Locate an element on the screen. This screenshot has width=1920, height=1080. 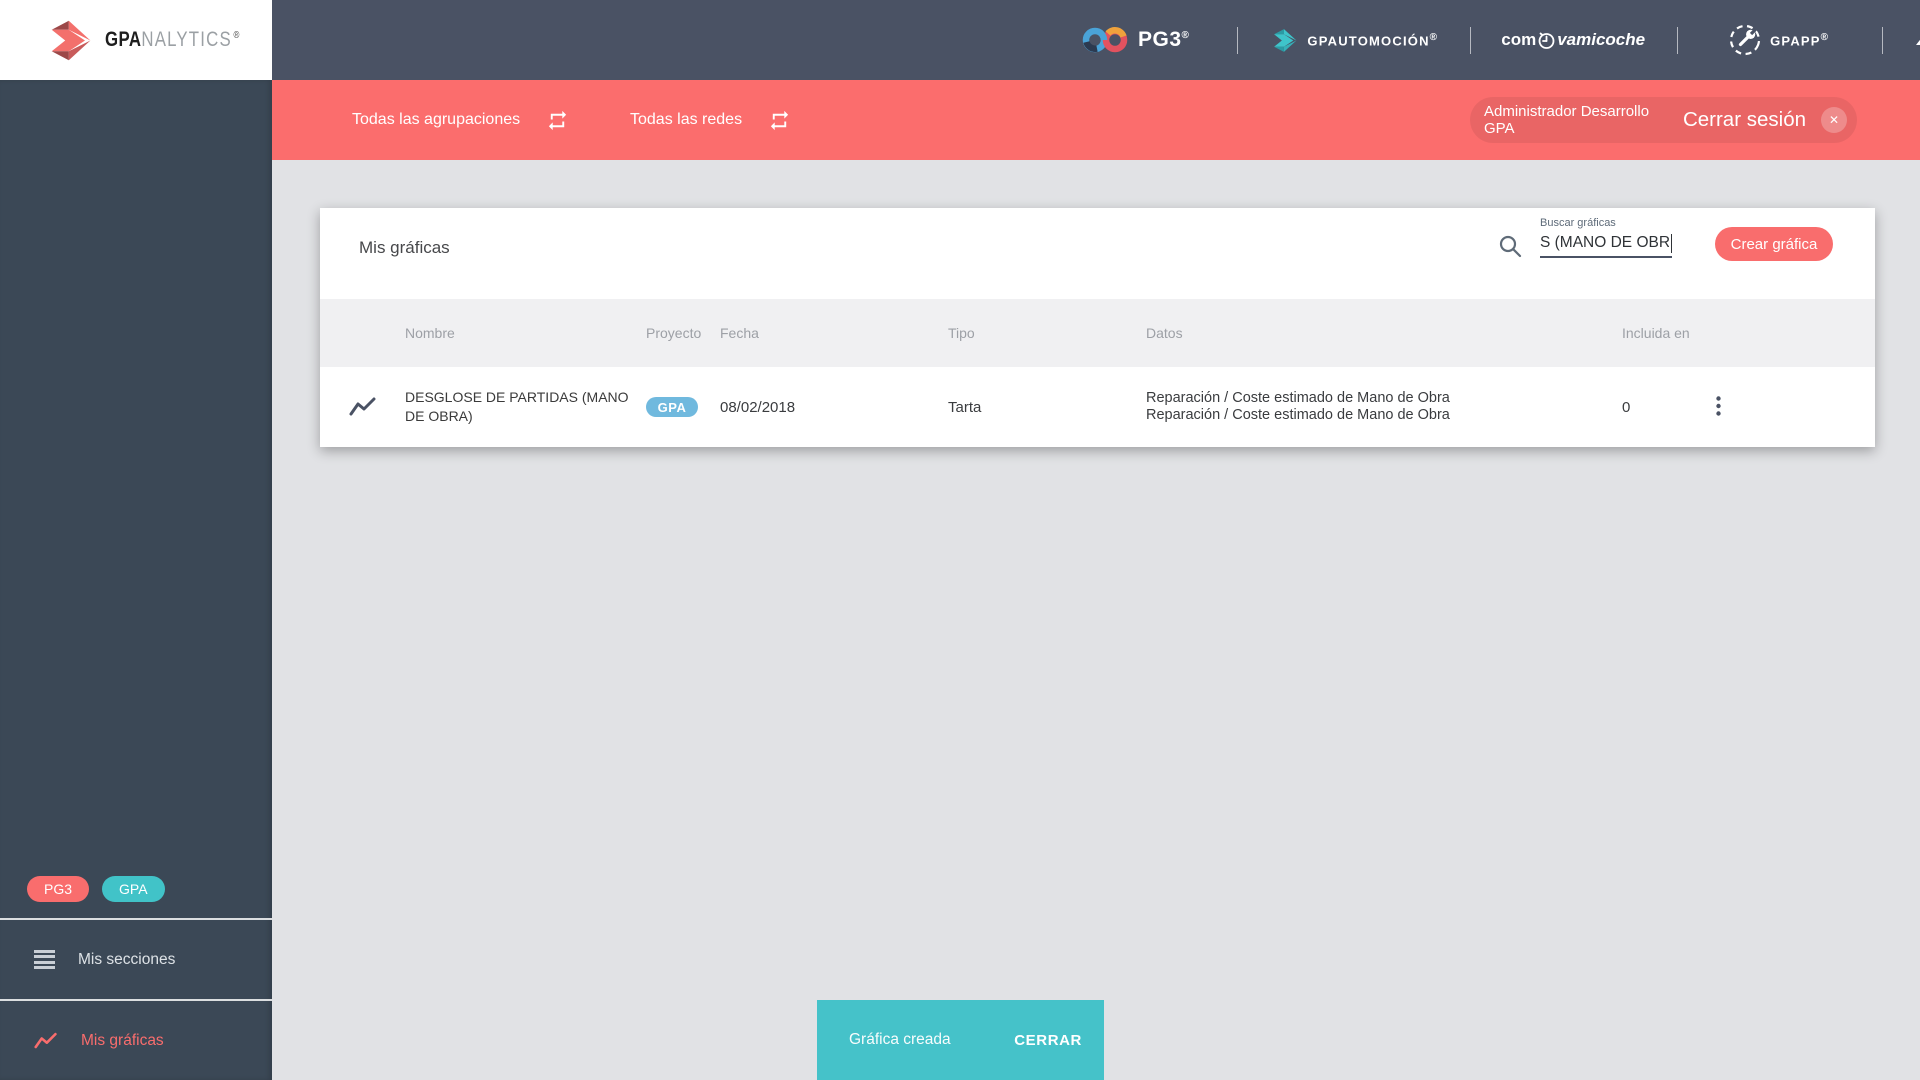
gpapp-label: GPAPP® is located at coordinates (1799, 40).